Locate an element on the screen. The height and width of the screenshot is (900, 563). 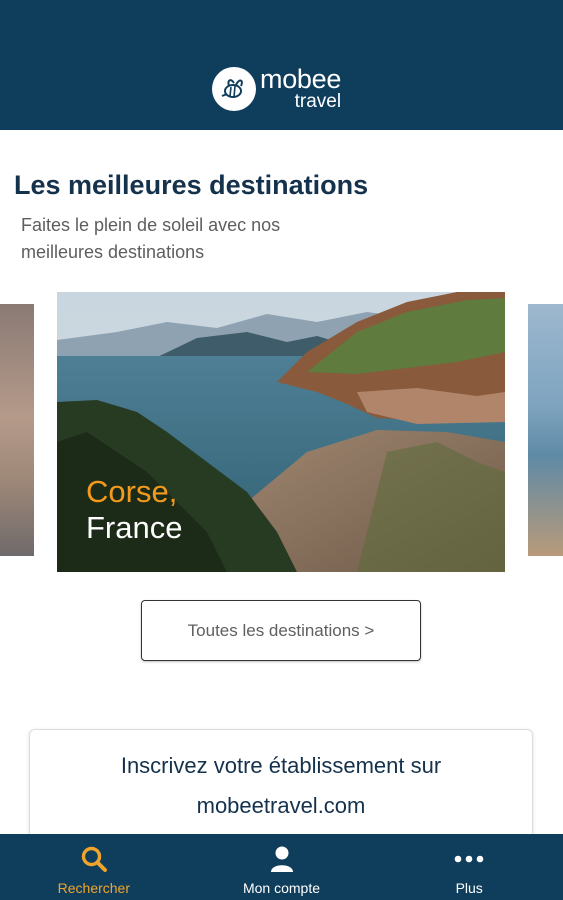
app-header: mobee travel is located at coordinates (281, 65).